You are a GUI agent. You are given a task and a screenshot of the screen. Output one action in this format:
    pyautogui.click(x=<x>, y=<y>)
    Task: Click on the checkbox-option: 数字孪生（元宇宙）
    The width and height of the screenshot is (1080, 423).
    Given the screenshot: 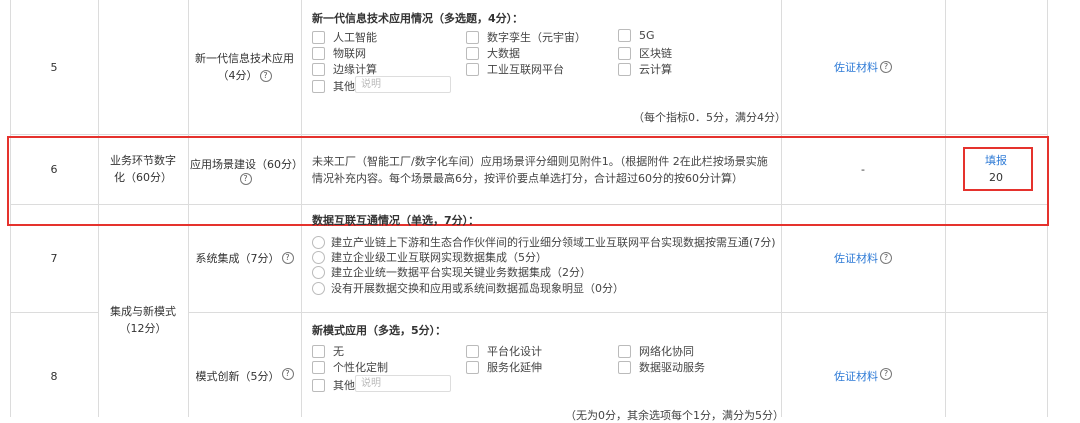 What is the action you would take?
    pyautogui.click(x=526, y=37)
    